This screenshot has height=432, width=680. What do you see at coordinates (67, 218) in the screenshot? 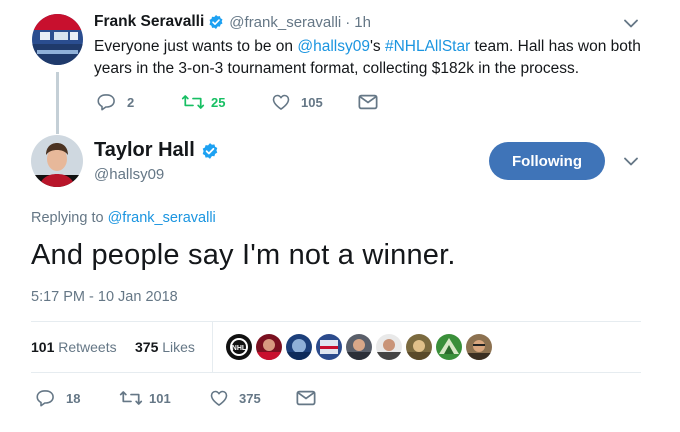
I see `replying-to-label: Replying to` at bounding box center [67, 218].